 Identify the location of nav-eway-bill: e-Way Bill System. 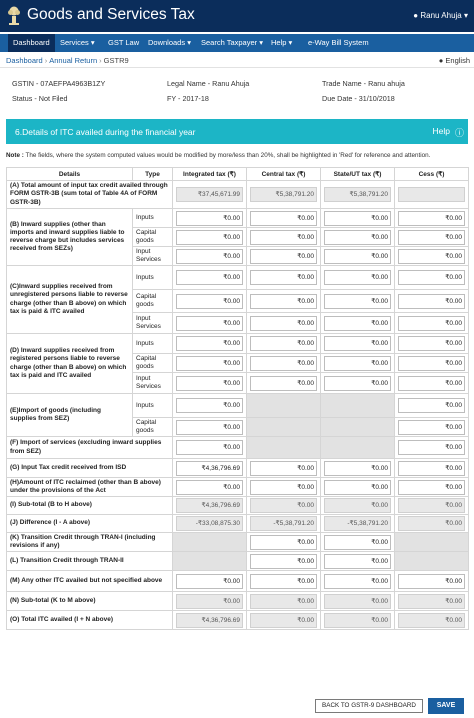
(338, 43).